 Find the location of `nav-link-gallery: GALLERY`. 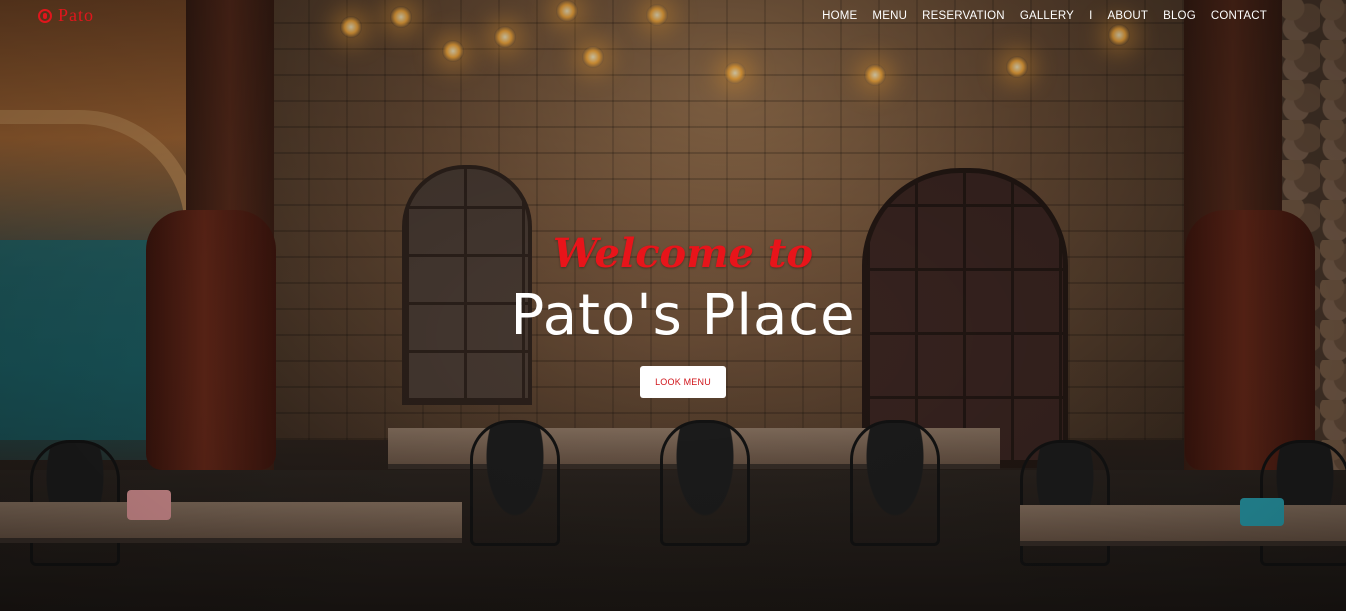

nav-link-gallery: GALLERY is located at coordinates (1047, 16).